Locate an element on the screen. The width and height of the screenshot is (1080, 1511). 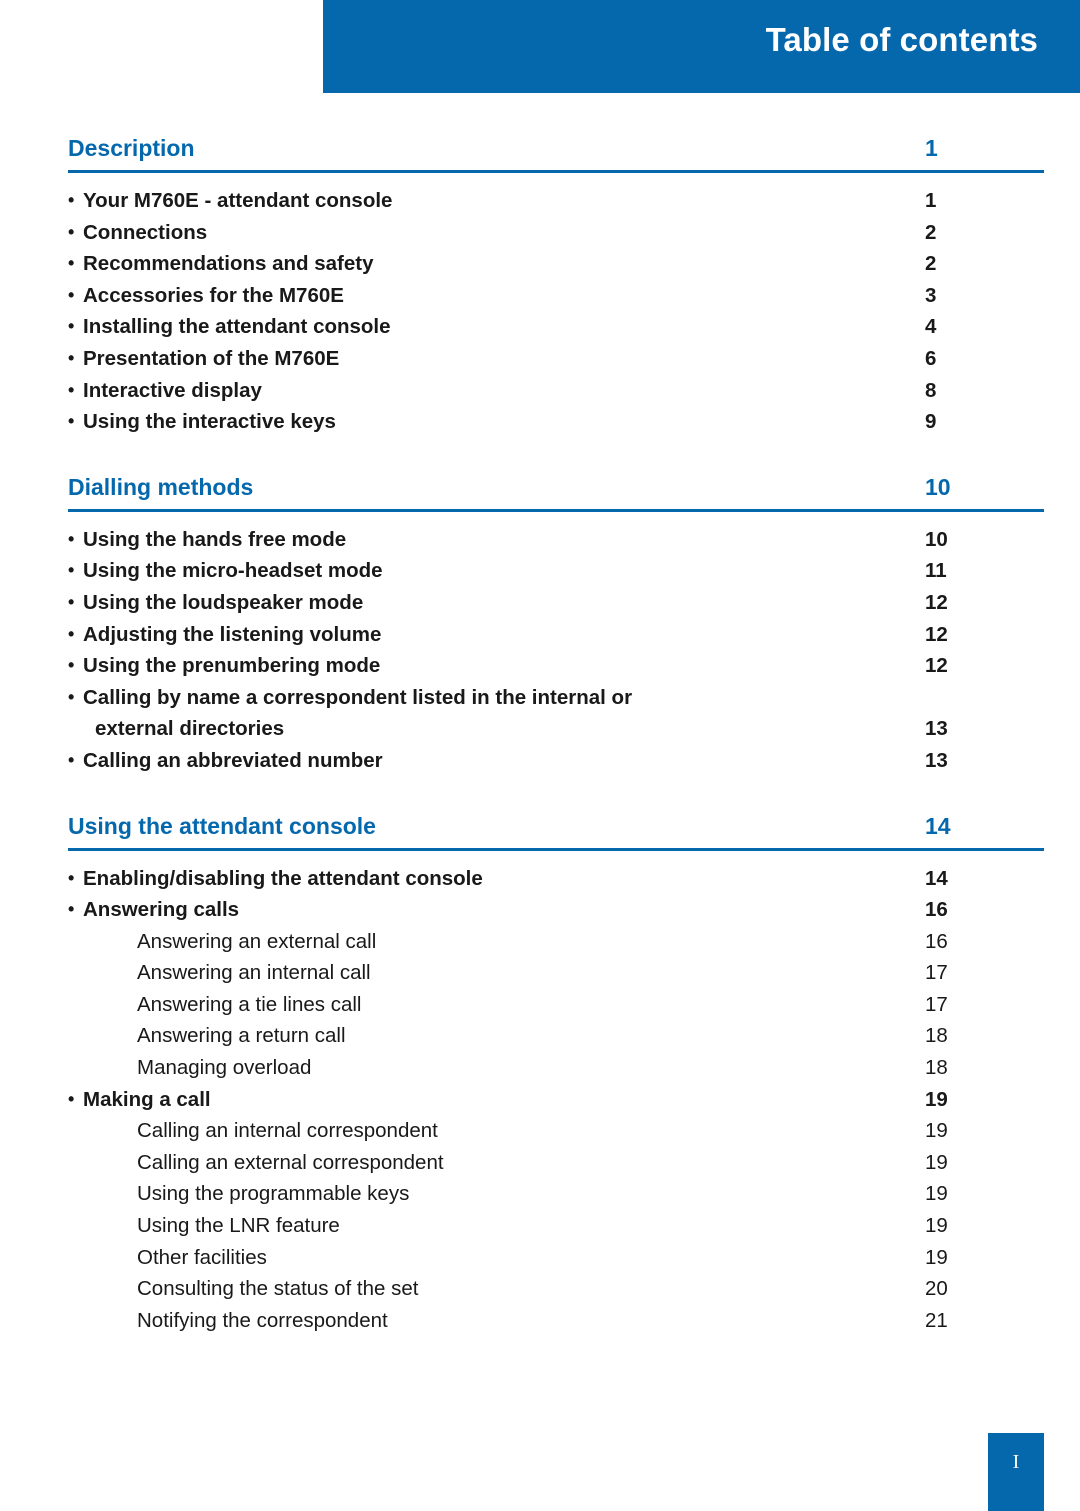
toc-entry: Adjusting the listening volume 12 is located at coordinates (556, 637).